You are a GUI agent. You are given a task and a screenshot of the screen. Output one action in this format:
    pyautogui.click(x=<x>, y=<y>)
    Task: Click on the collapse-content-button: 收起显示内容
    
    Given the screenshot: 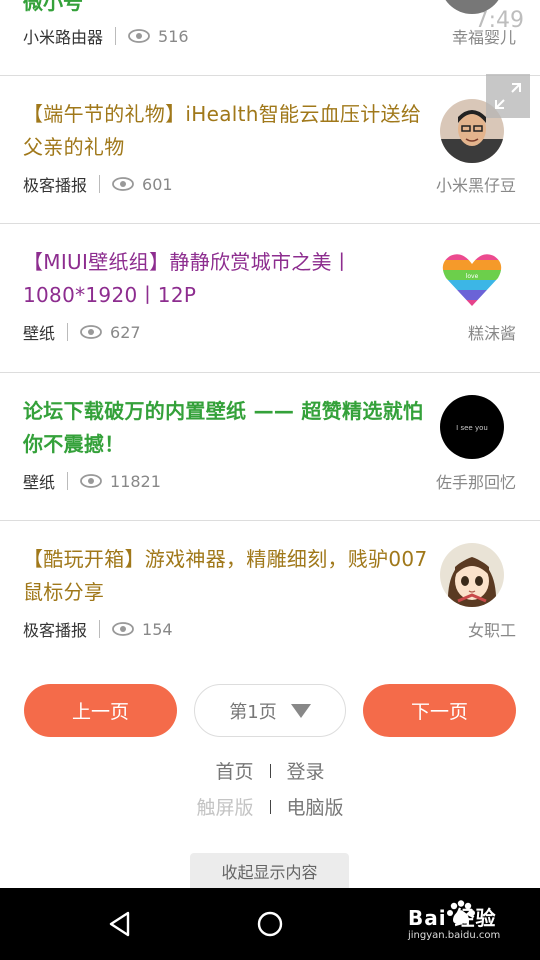 What is the action you would take?
    pyautogui.click(x=269, y=871)
    